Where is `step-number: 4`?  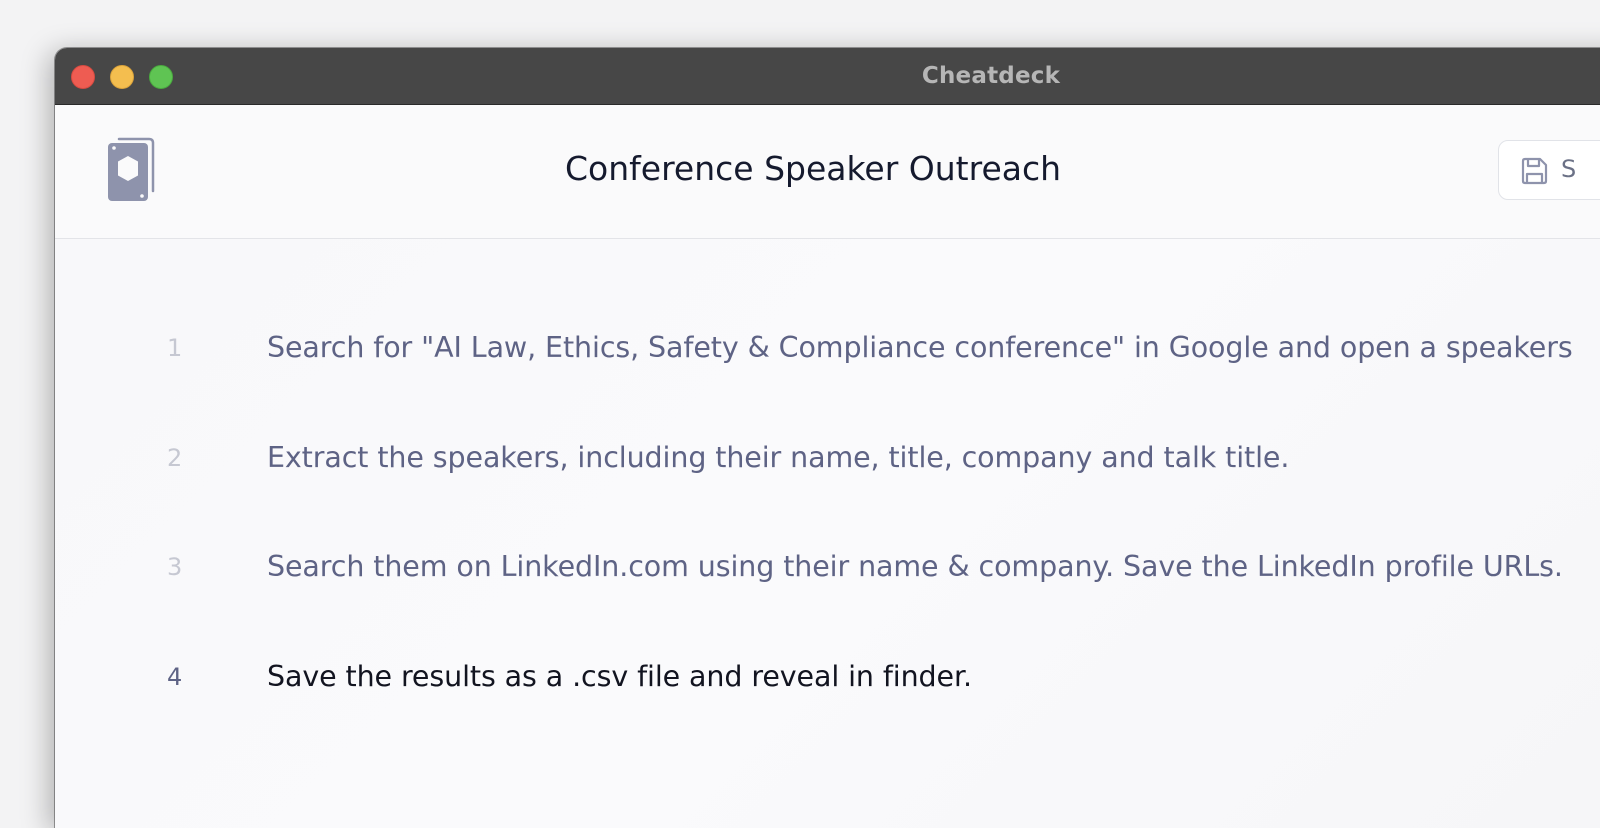
step-number: 4 is located at coordinates (175, 677).